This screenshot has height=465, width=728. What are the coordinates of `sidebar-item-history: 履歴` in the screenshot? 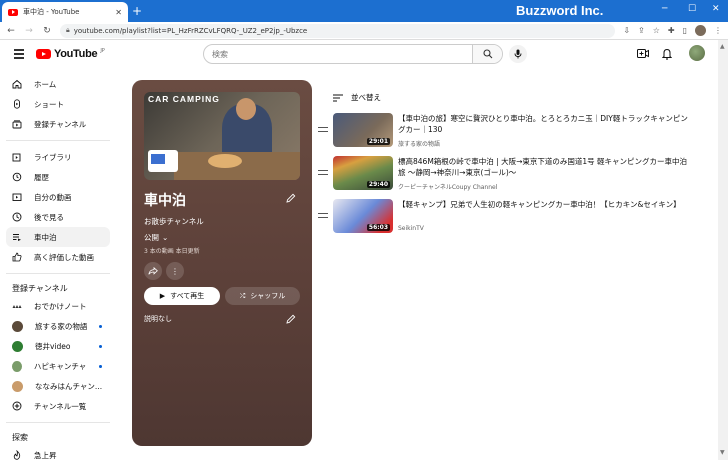 It's located at (58, 177).